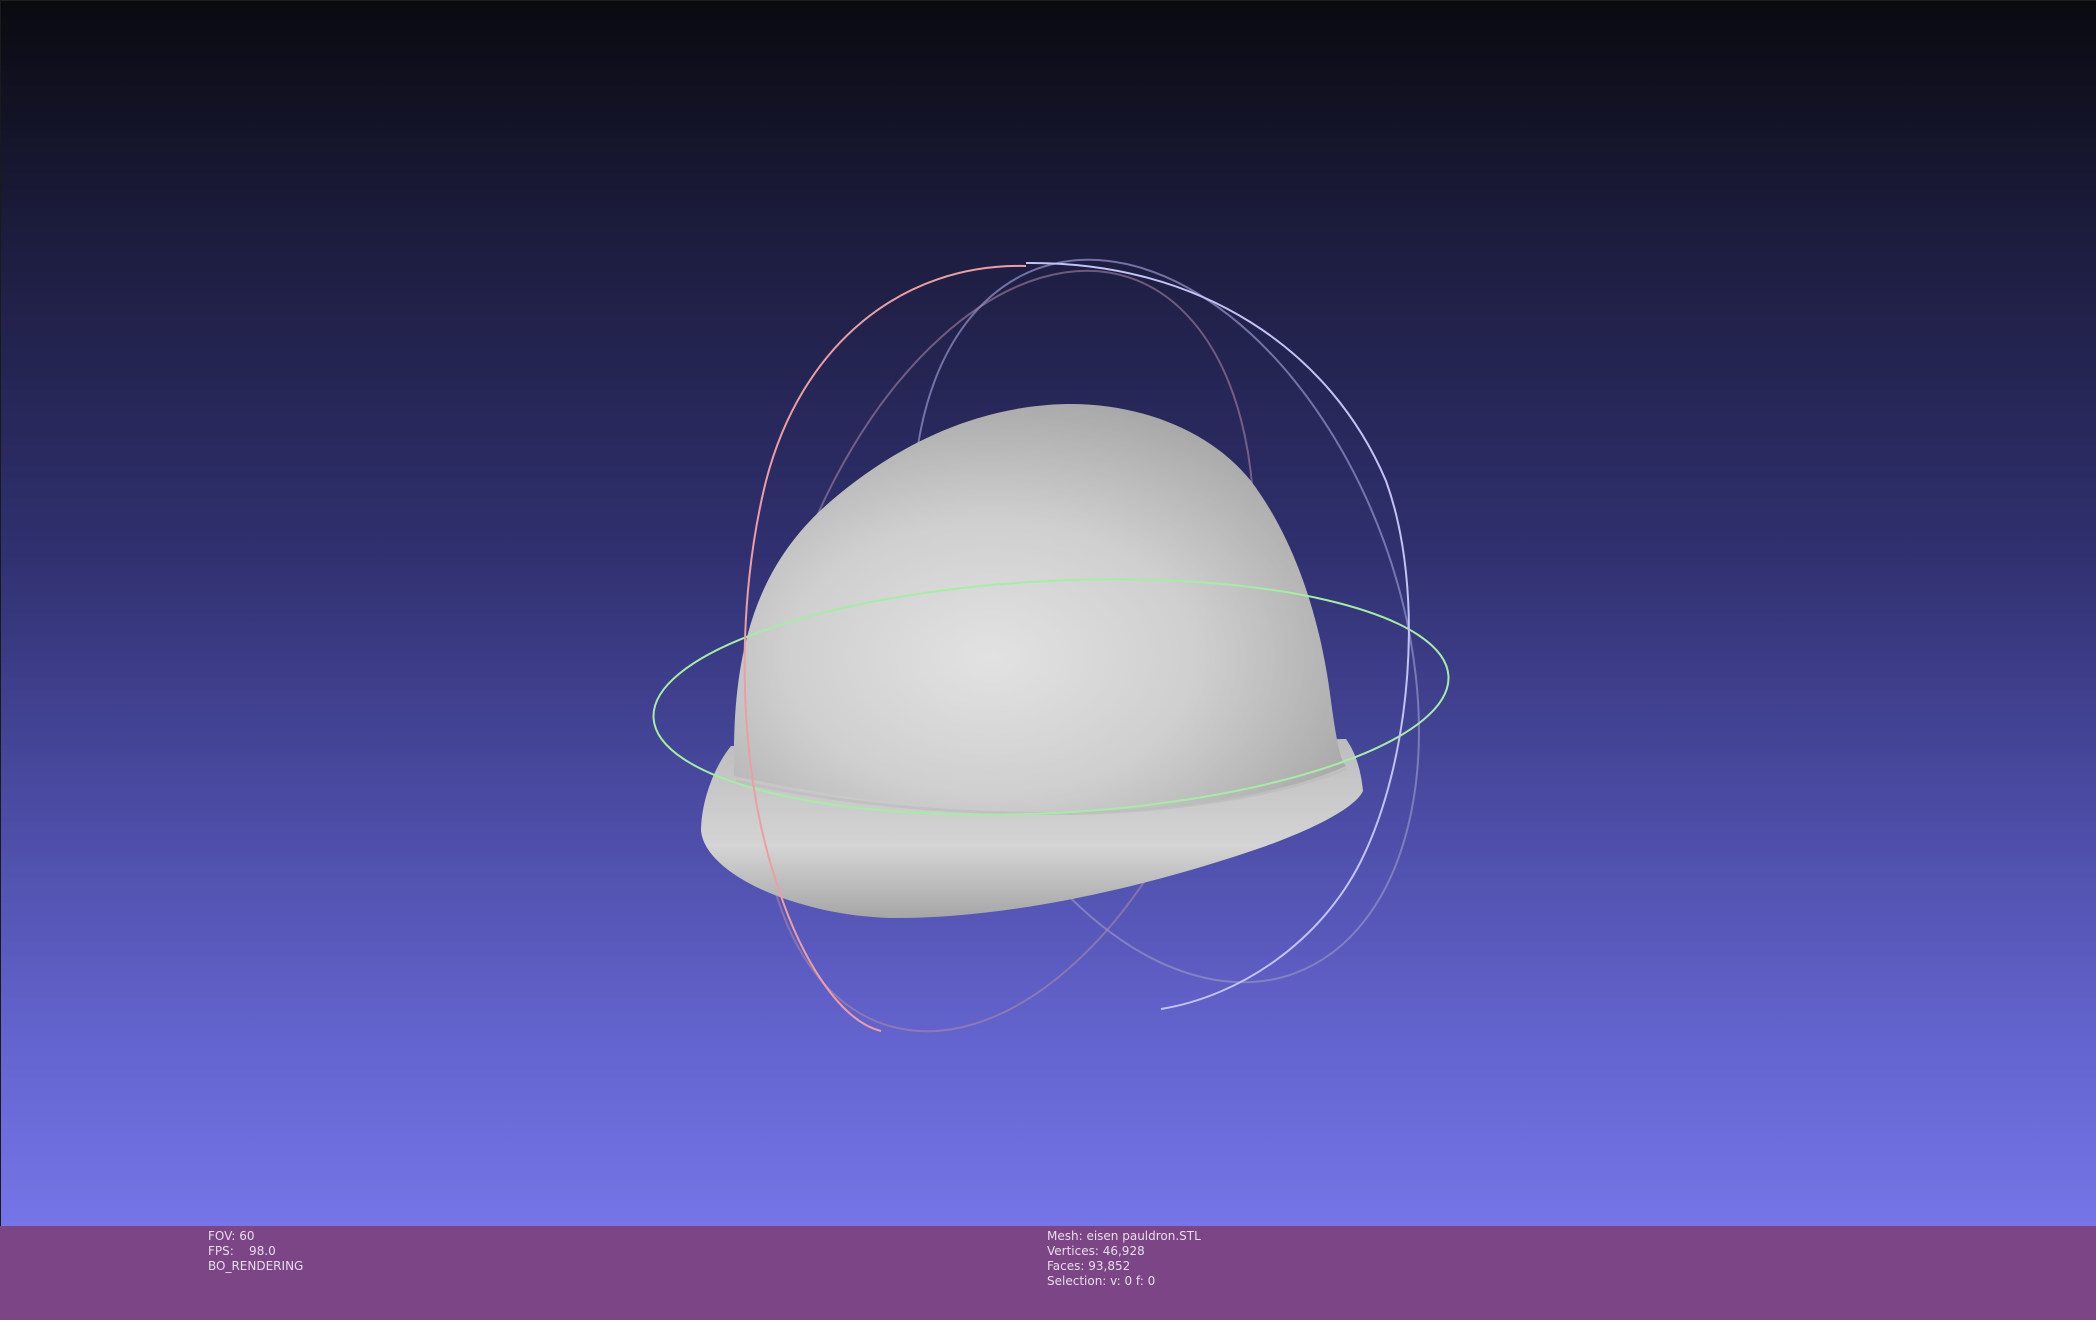 The height and width of the screenshot is (1320, 2096). Describe the element at coordinates (256, 1266) in the screenshot. I see `render-mode-label: BO_RENDERING` at that location.